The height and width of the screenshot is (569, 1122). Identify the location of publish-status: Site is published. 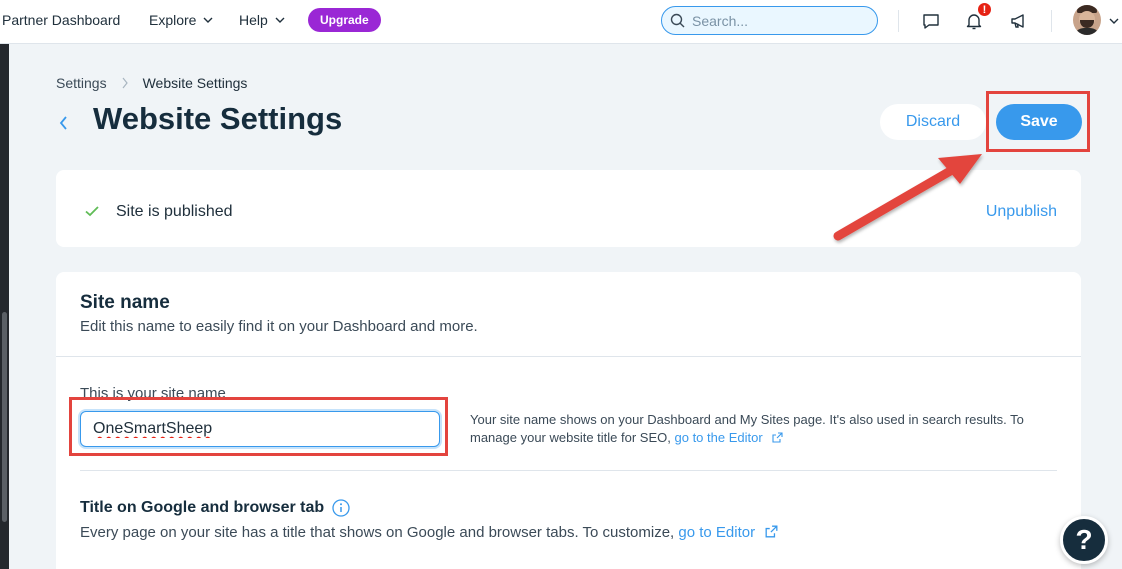
(174, 211).